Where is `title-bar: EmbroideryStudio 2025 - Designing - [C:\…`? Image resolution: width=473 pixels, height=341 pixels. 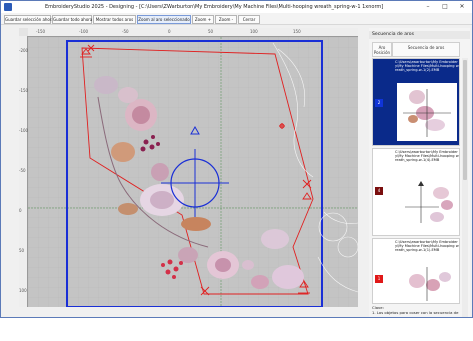 title-bar: EmbroideryStudio 2025 - Designing - [C:\… is located at coordinates (236, 7).